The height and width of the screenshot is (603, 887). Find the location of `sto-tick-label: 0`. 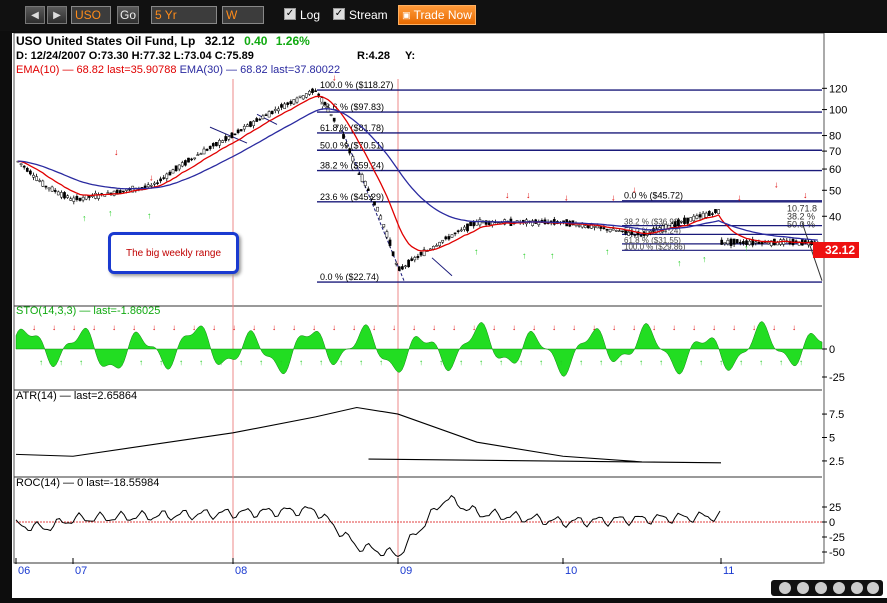

sto-tick-label: 0 is located at coordinates (832, 350).